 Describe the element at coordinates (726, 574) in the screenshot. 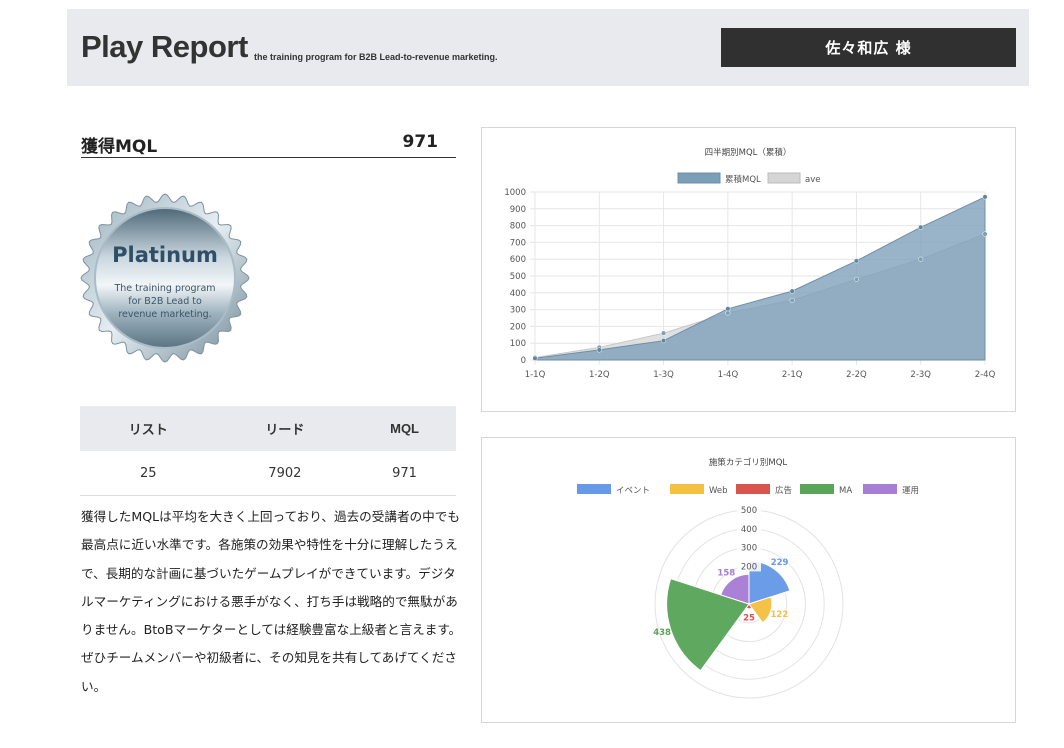

I see `polar-value-label: 158` at that location.